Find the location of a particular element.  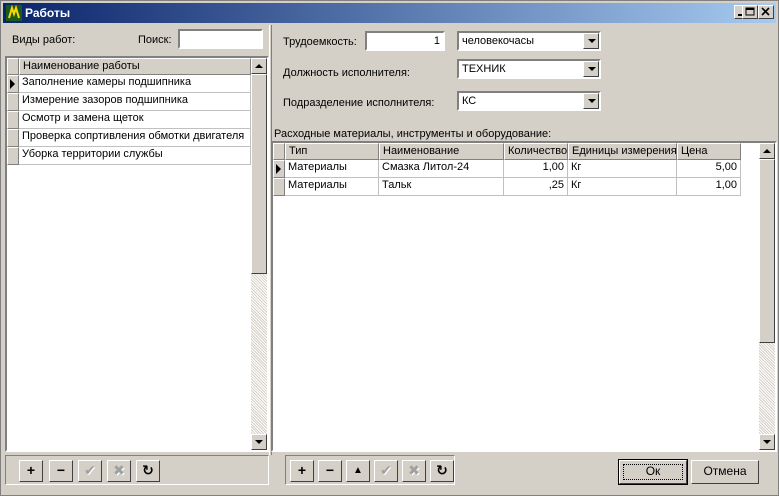

app-icon is located at coordinates (14, 13).